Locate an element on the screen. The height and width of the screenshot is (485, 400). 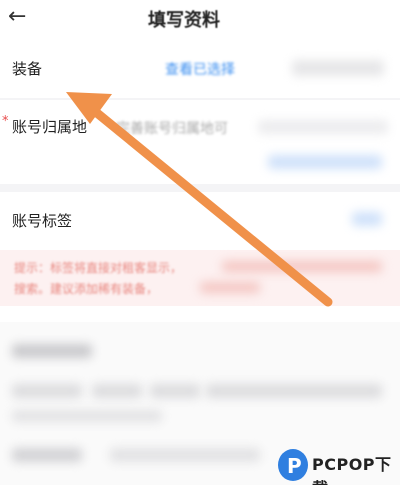
watermark-logo: P PCPOP下载 is located at coordinates (338, 466).